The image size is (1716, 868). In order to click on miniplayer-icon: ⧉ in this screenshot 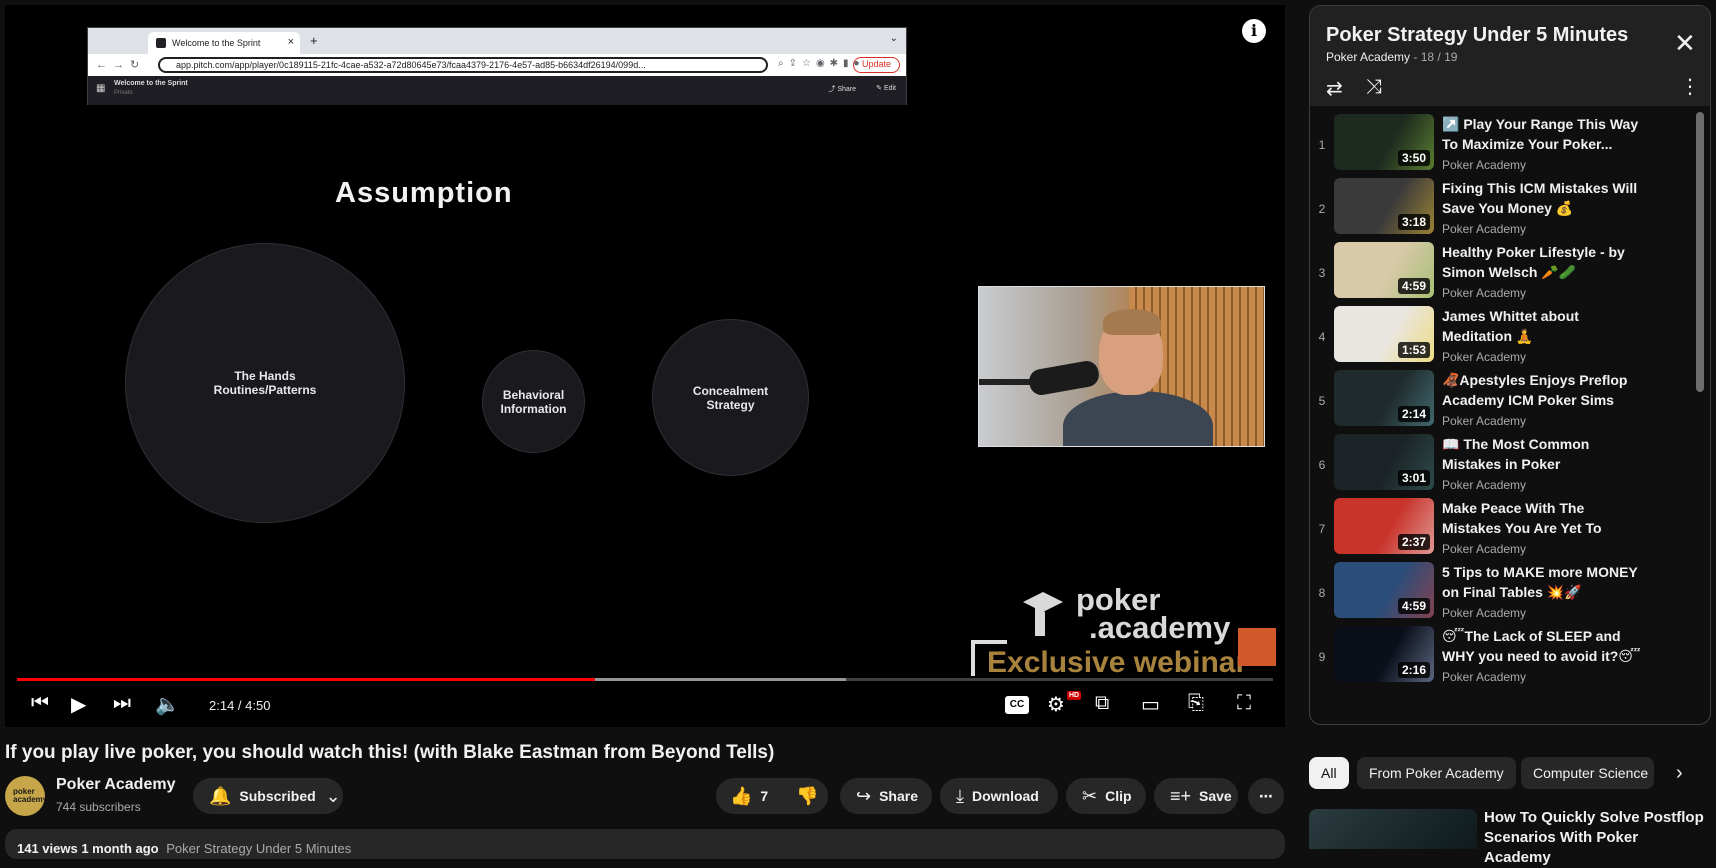, I will do `click(1102, 703)`.